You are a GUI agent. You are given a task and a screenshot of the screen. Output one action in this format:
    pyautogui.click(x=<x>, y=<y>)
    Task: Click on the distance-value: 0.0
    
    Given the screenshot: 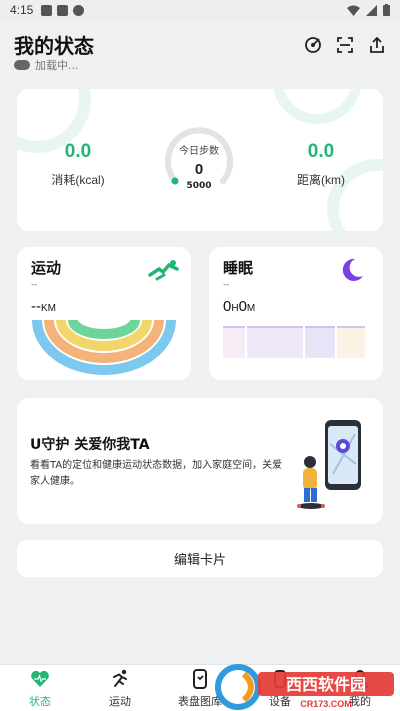 What is the action you would take?
    pyautogui.click(x=321, y=151)
    